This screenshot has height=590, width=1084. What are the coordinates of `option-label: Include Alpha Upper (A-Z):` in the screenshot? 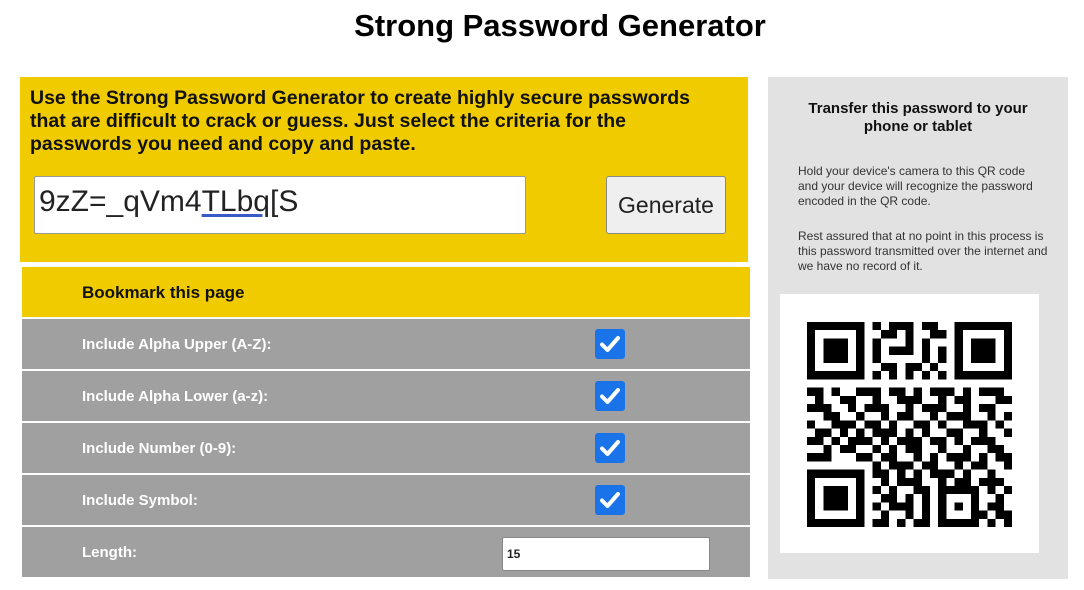 It's located at (177, 344).